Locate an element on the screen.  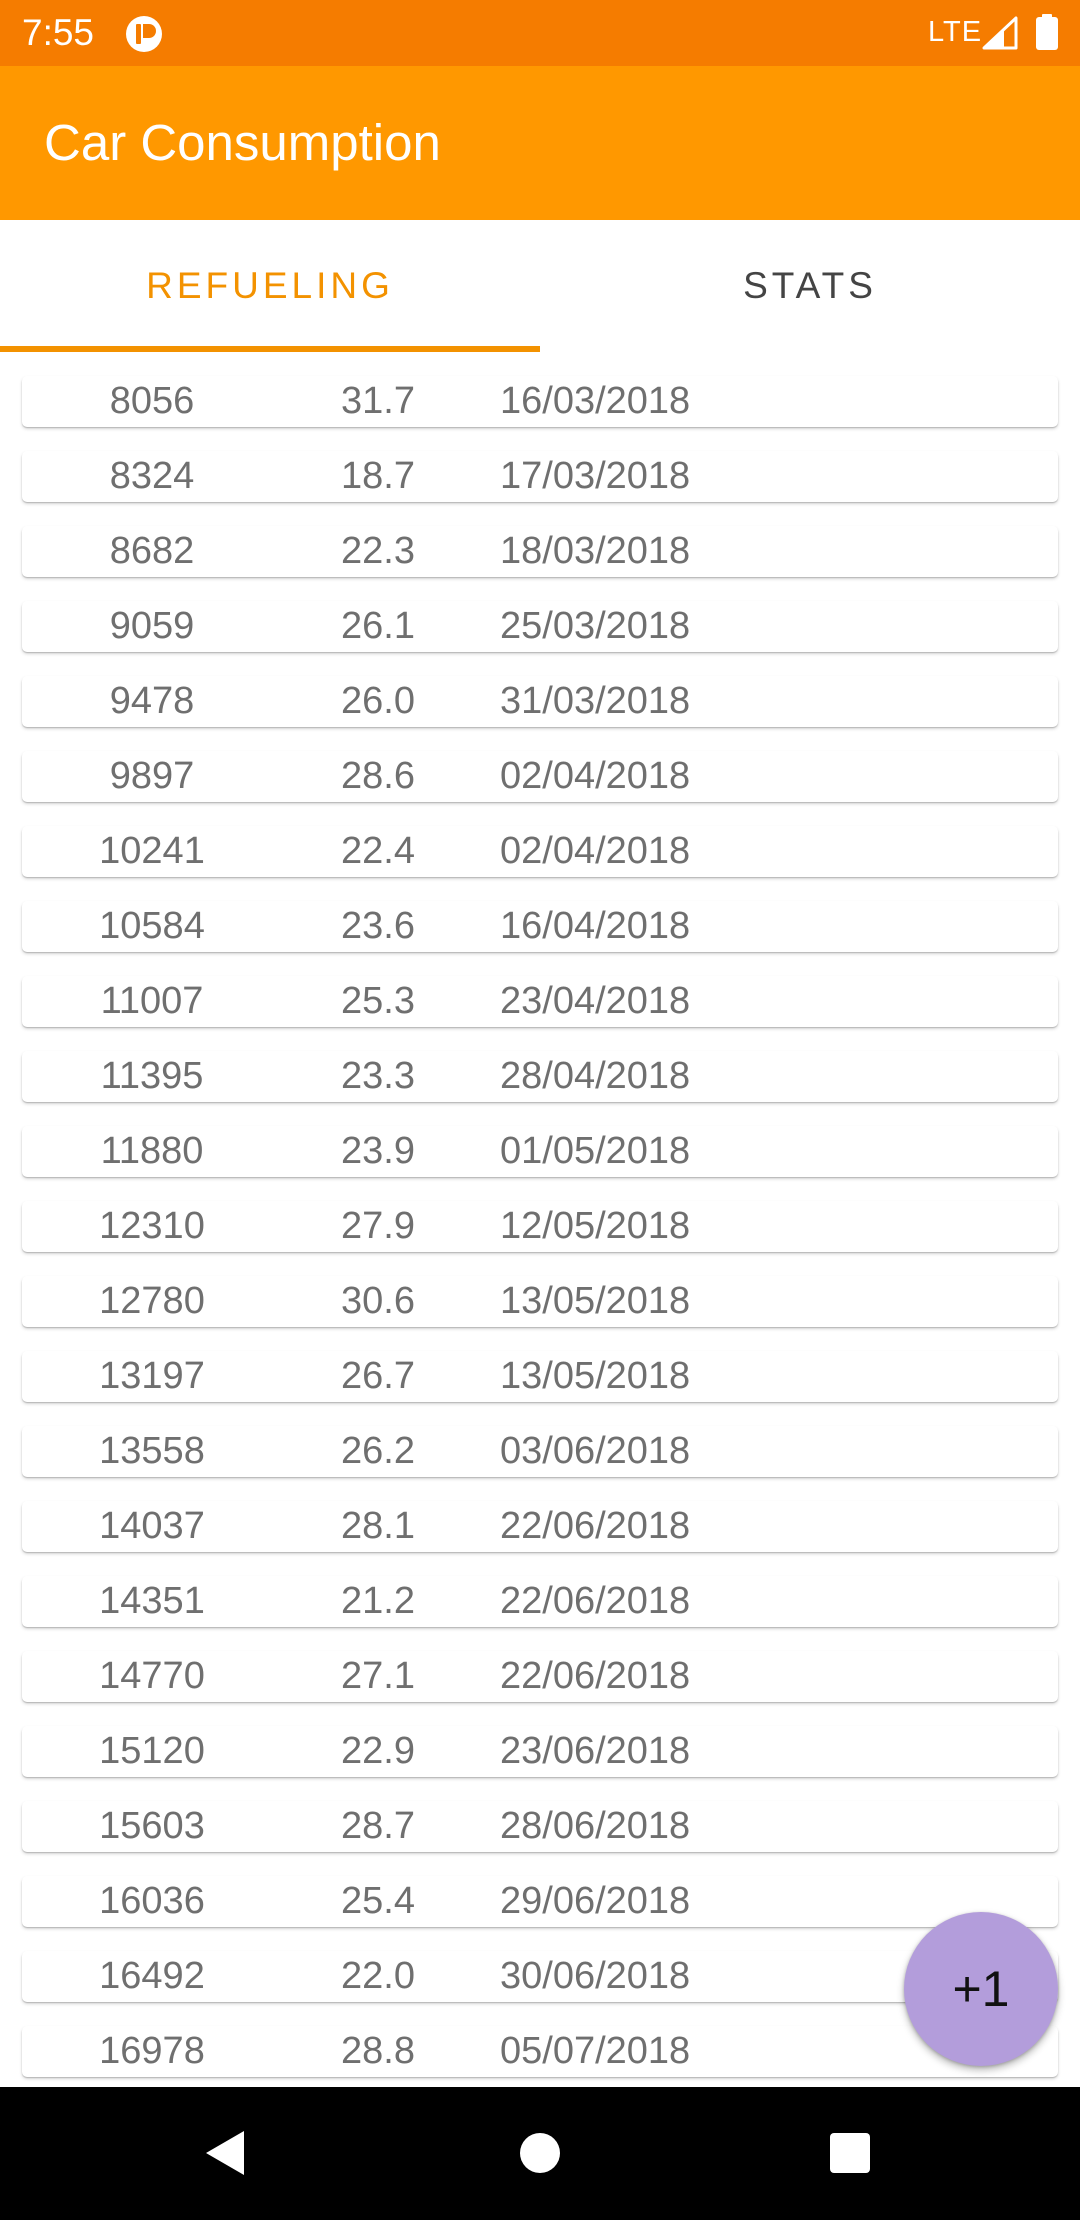
liters-value: 22.0 is located at coordinates (378, 1976).